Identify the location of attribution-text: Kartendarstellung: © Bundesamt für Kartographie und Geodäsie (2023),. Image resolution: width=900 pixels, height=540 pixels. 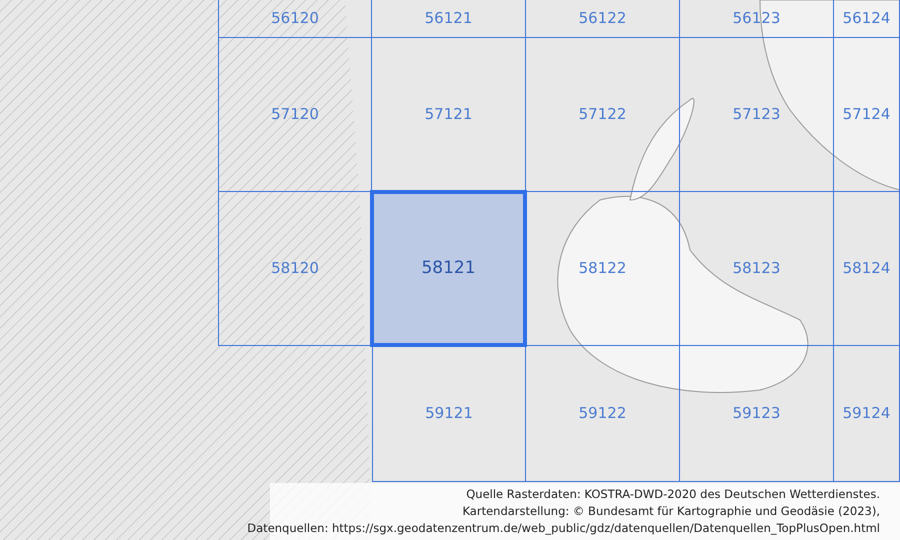
(671, 511).